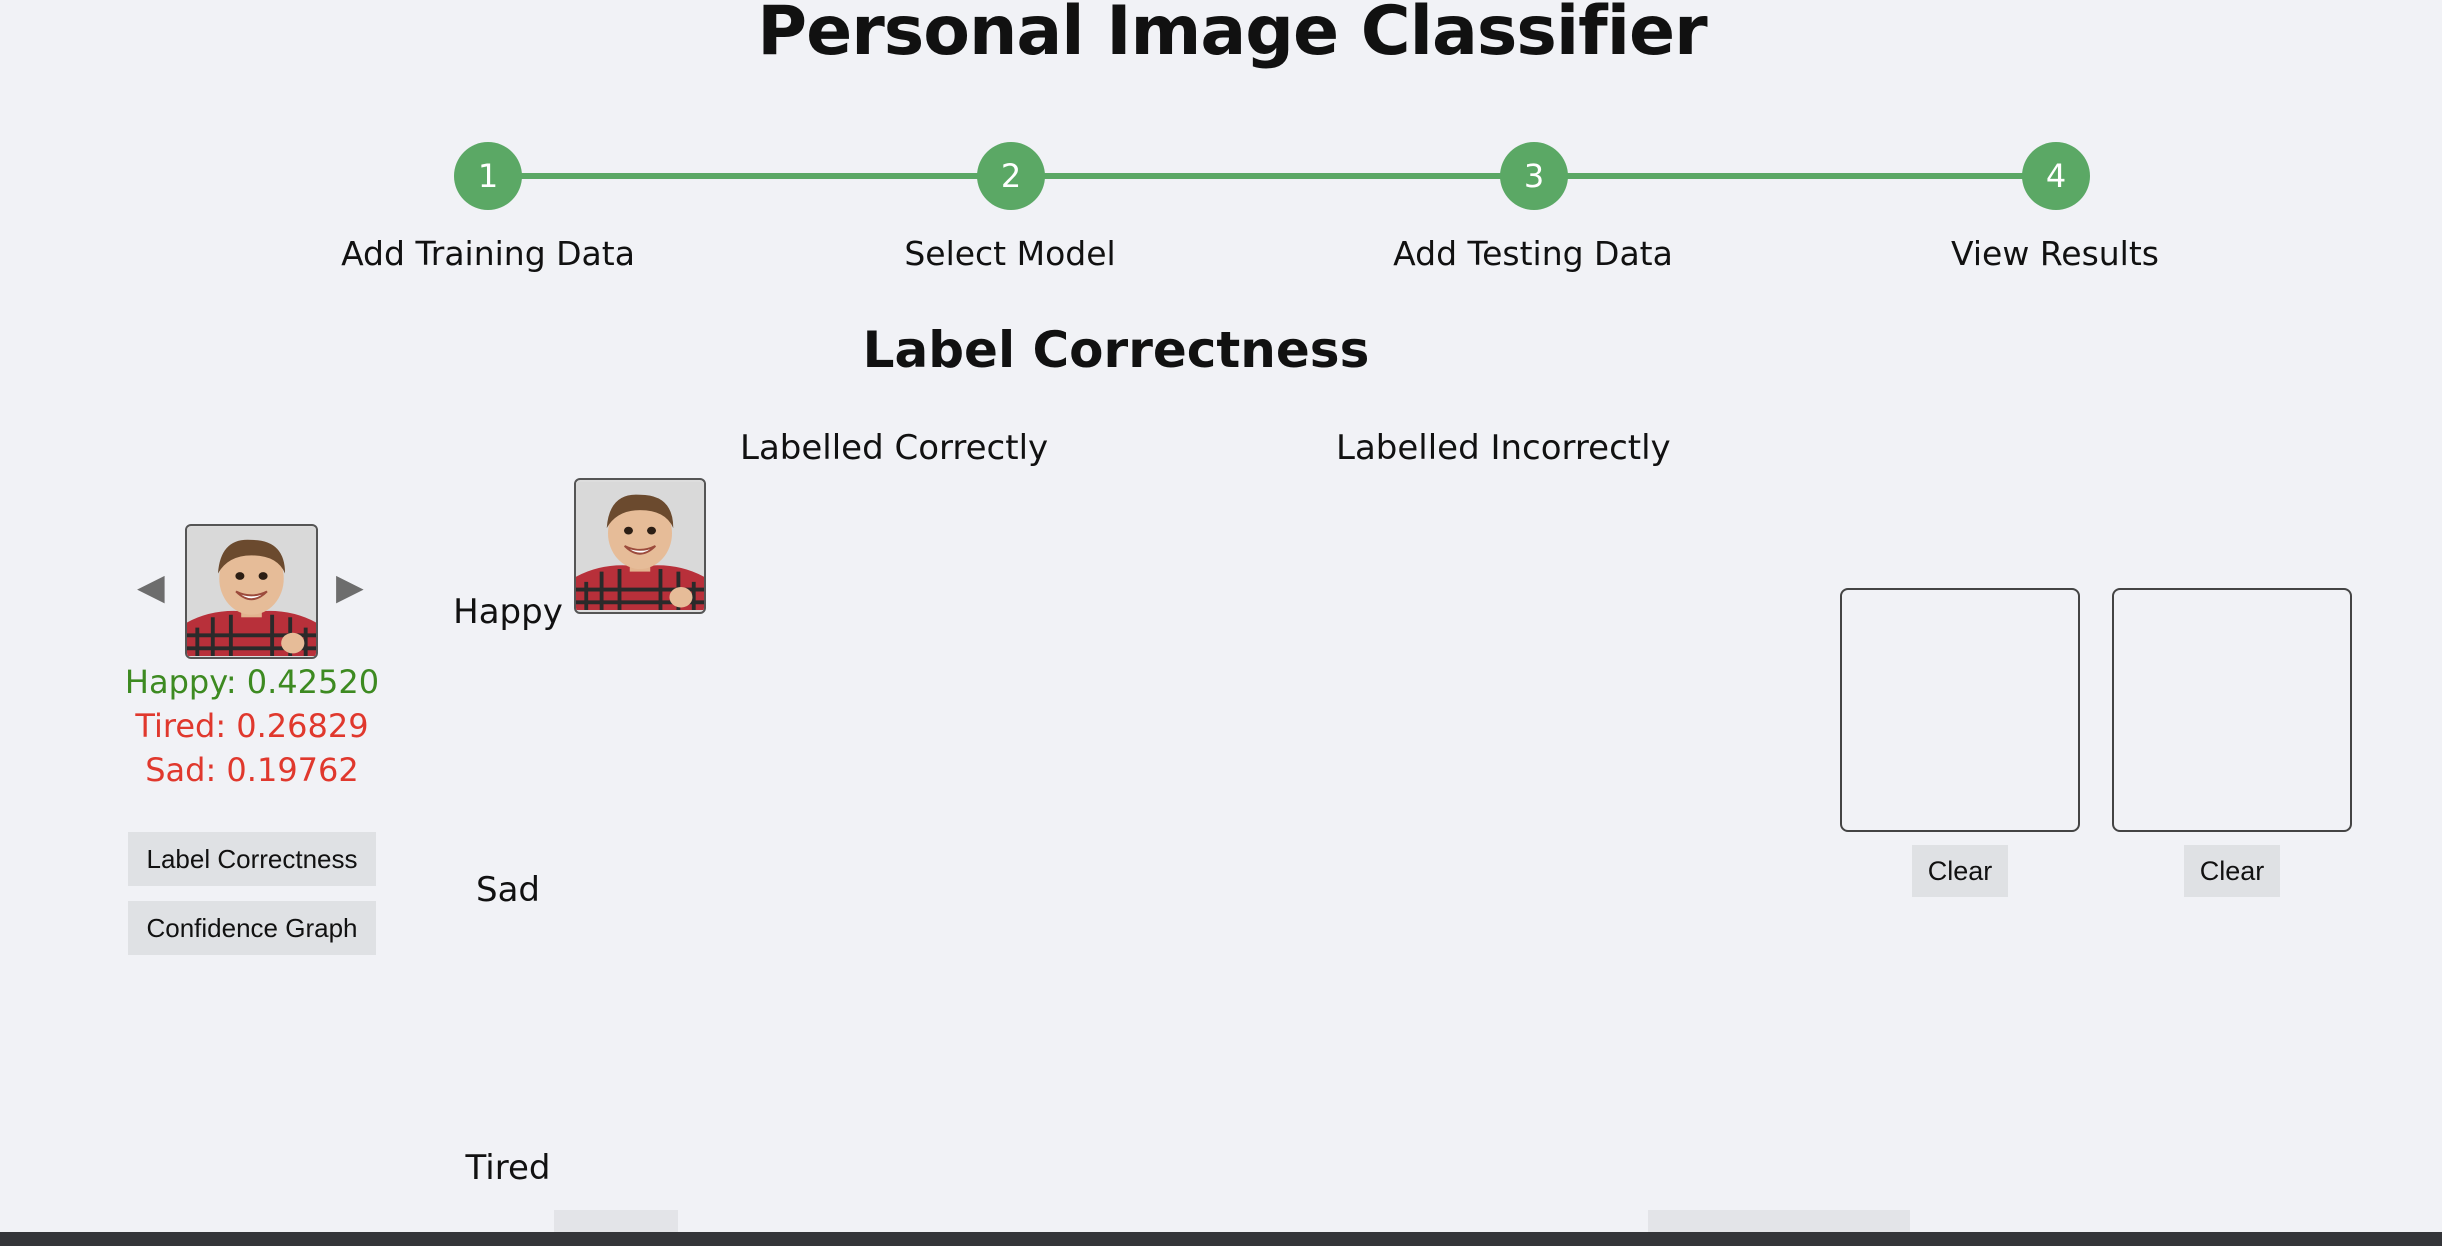 This screenshot has height=1246, width=2442. Describe the element at coordinates (2056, 176) in the screenshot. I see `step-4-circle: 4` at that location.